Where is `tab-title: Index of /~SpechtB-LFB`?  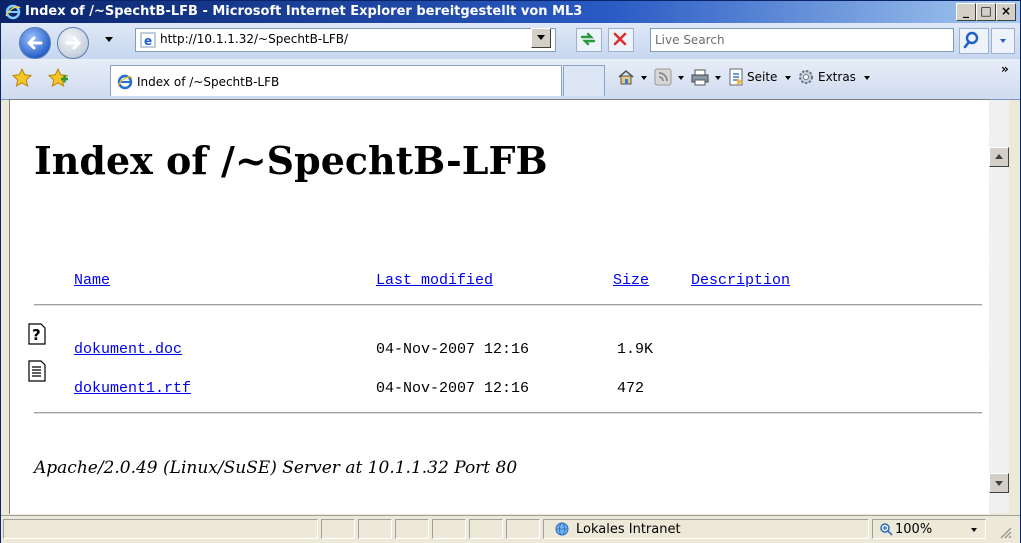
tab-title: Index of /~SpechtB-LFB is located at coordinates (208, 82).